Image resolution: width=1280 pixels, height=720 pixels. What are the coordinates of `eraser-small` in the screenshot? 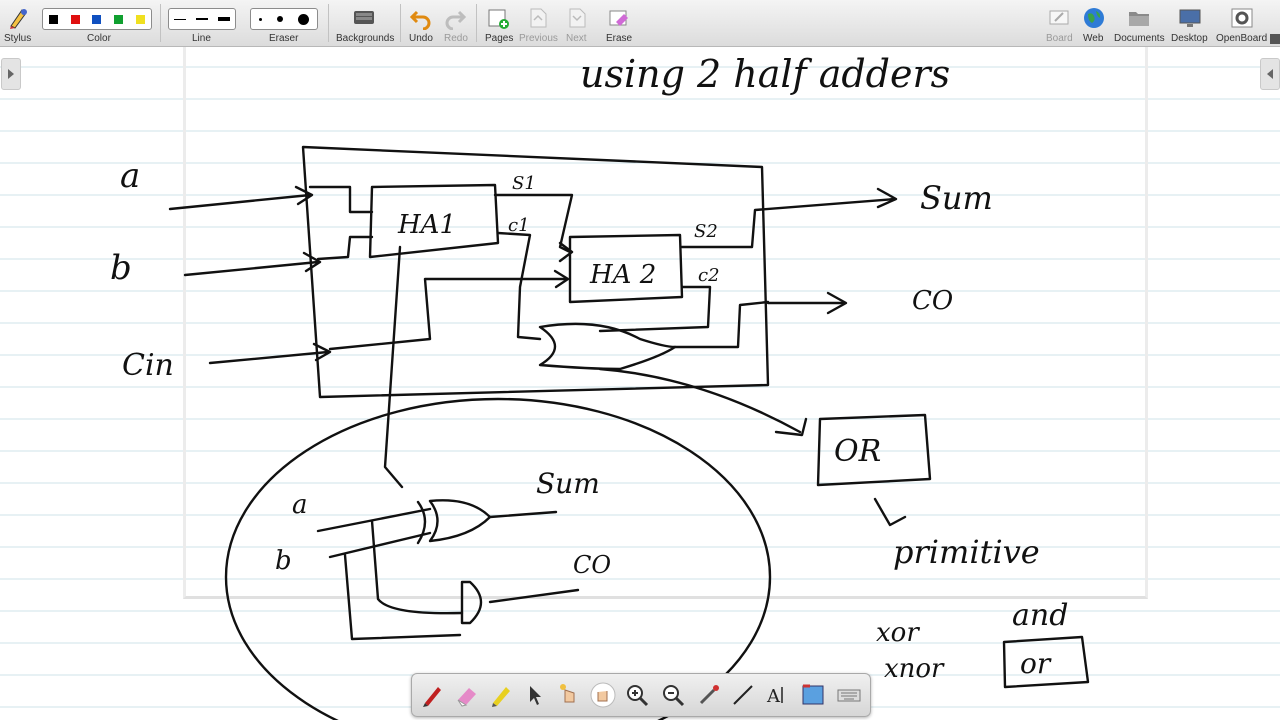 It's located at (260, 19).